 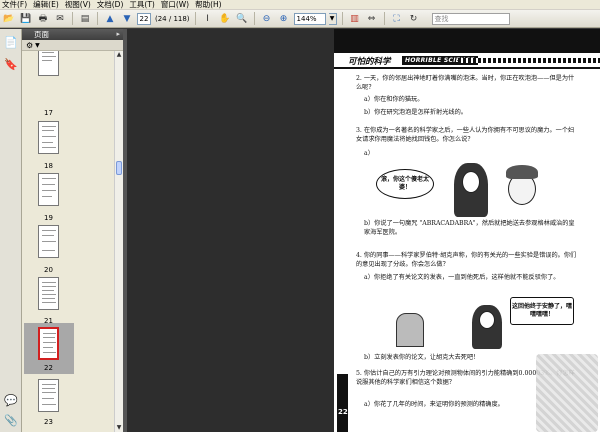 What do you see at coordinates (470, 18) in the screenshot?
I see `search-input: 查找` at bounding box center [470, 18].